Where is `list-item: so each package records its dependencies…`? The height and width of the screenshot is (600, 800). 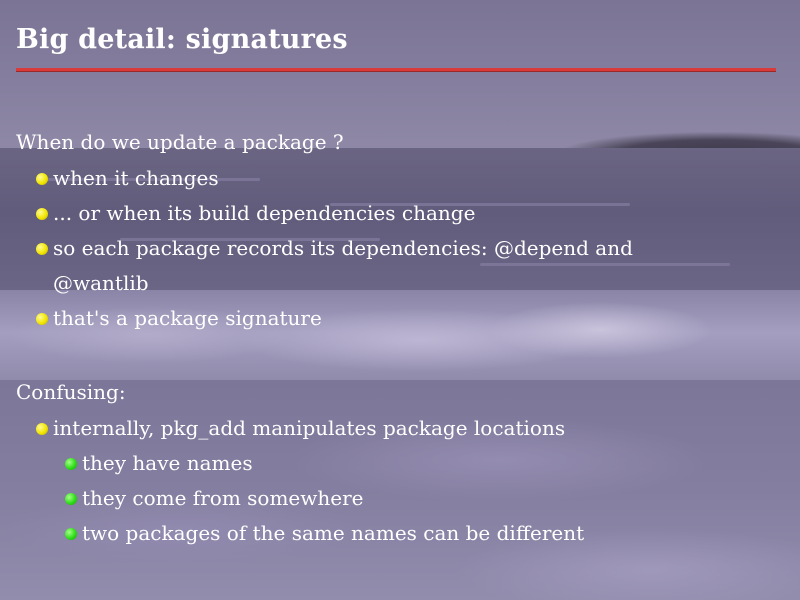
list-item: so each package records its dependencies… is located at coordinates (334, 248).